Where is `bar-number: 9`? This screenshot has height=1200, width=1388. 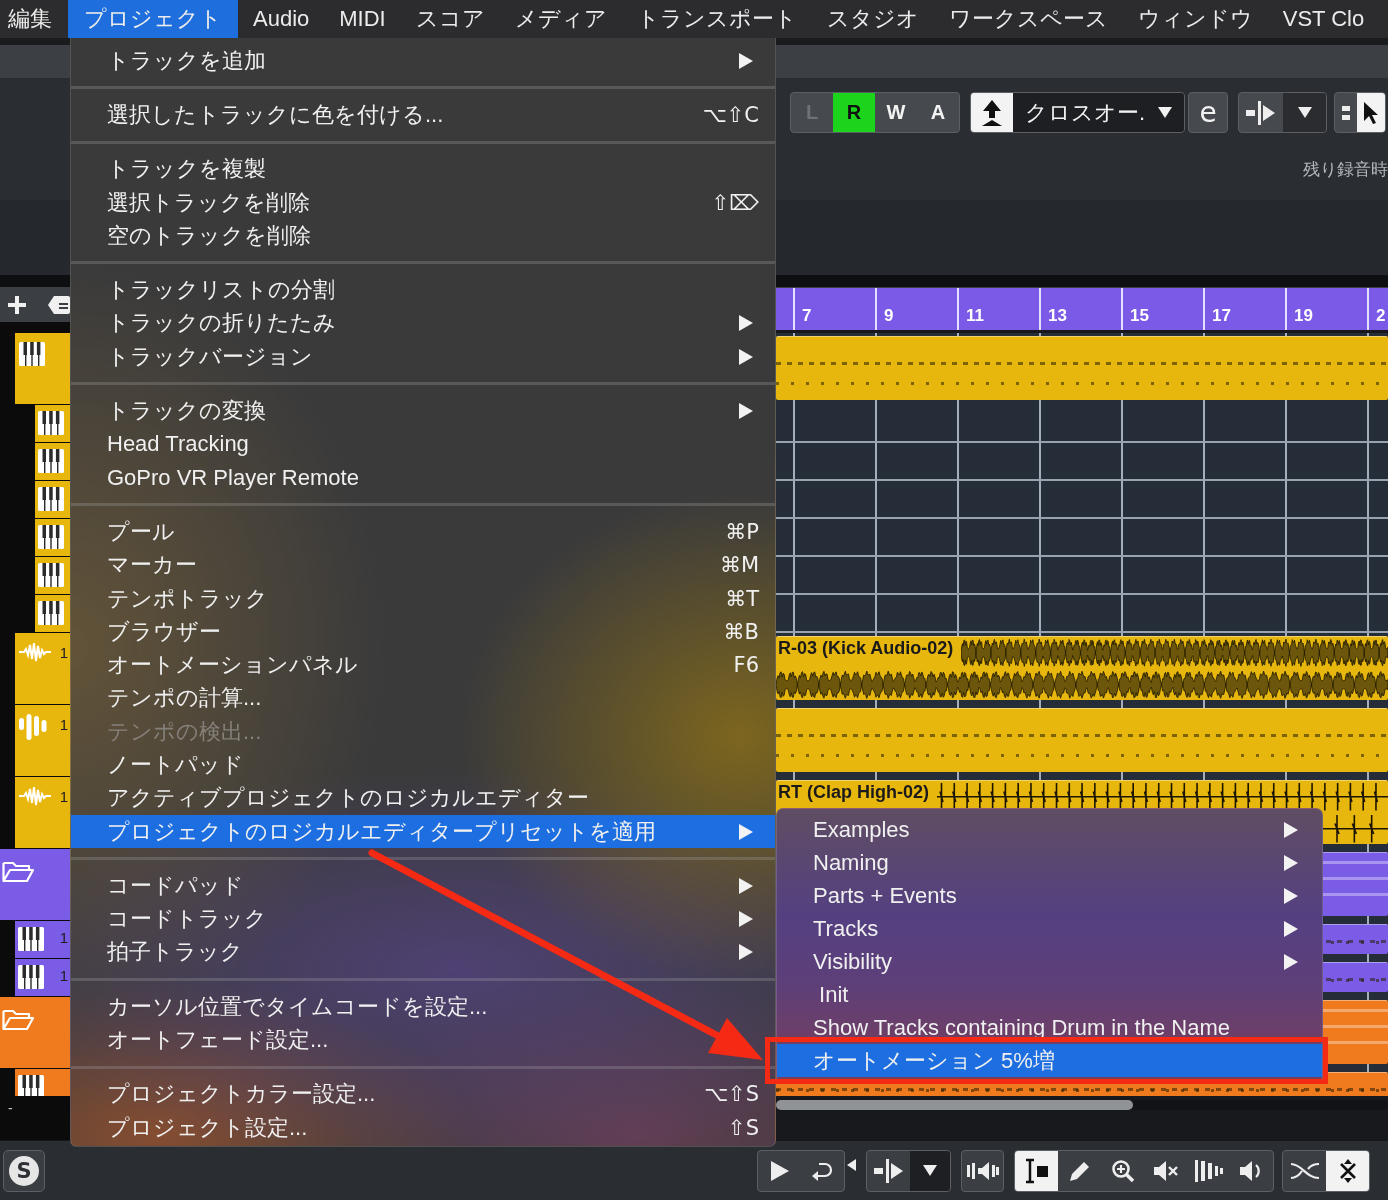 bar-number: 9 is located at coordinates (889, 315).